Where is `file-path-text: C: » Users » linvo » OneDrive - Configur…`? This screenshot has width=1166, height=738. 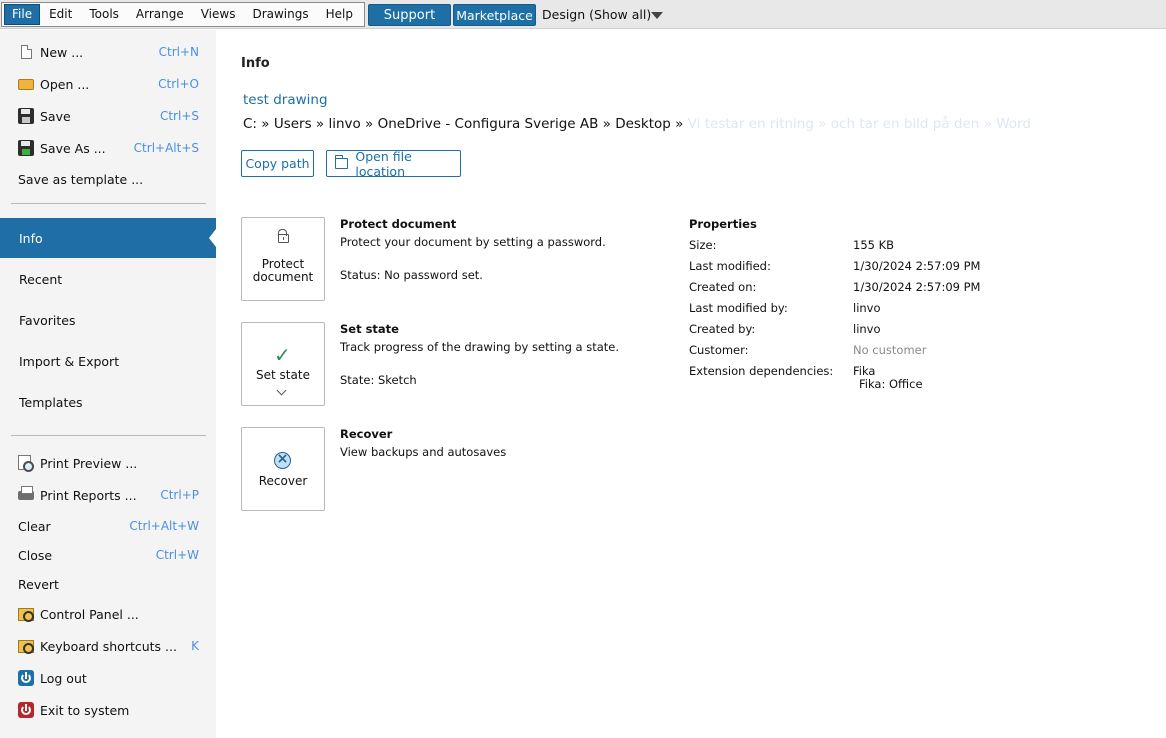 file-path-text: C: » Users » linvo » OneDrive - Configur… is located at coordinates (463, 124).